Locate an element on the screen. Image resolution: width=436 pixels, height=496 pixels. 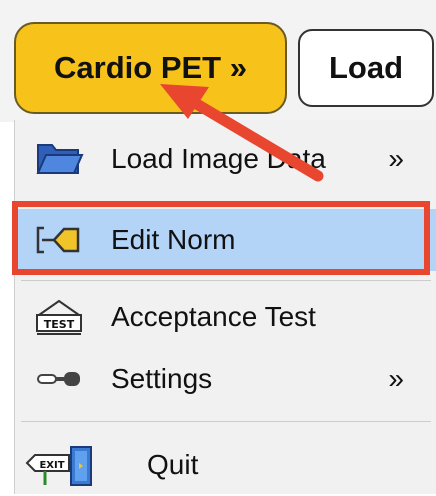
menu-item-acceptance-test: TEST Acceptance Test is located at coordinates (225, 317).